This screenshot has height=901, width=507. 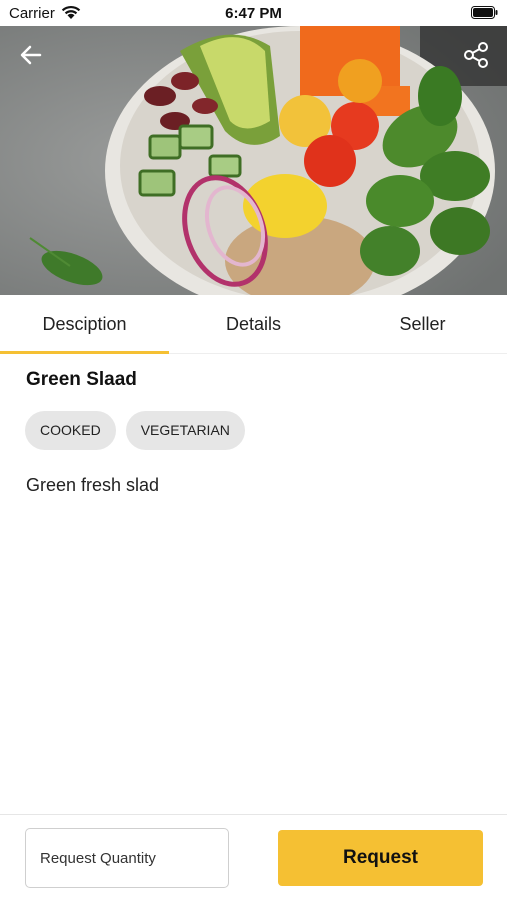 What do you see at coordinates (185, 430) in the screenshot?
I see `tag-chip: VEGETARIAN` at bounding box center [185, 430].